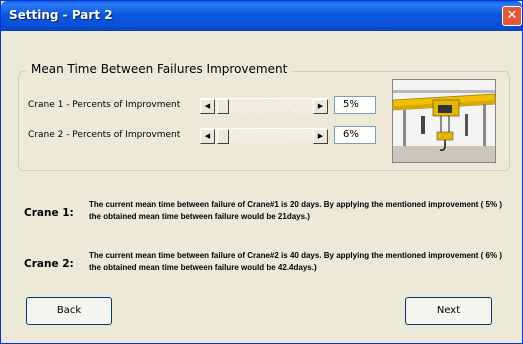  I want to click on crane-2-scroll-left-button: ◀, so click(207, 136).